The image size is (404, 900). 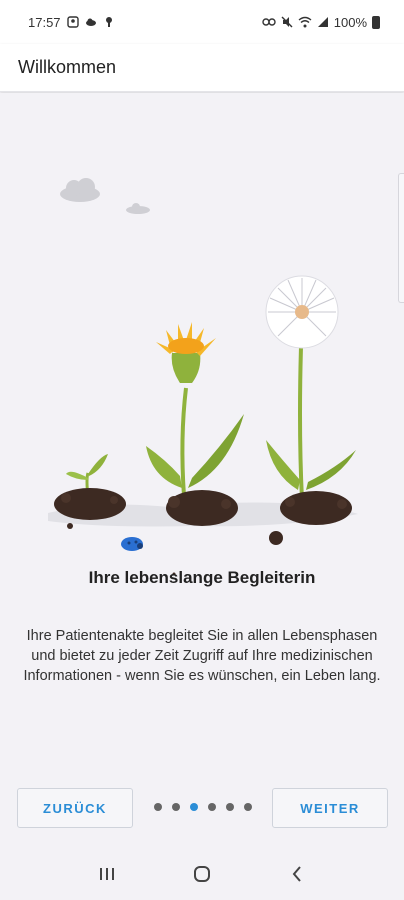 I want to click on app-bar: Willkommen, so click(x=202, y=68).